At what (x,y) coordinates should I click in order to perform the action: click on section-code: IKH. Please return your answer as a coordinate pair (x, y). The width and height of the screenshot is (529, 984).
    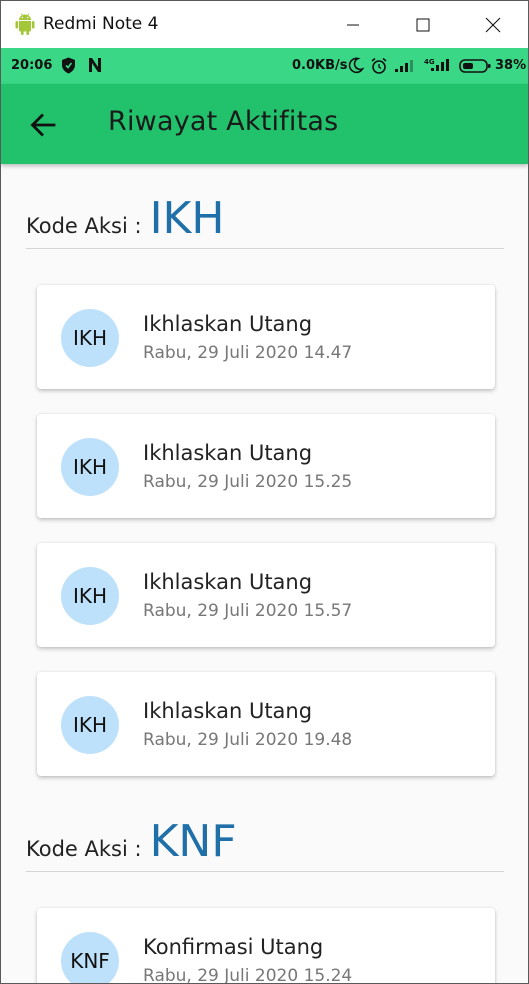
    Looking at the image, I should click on (187, 218).